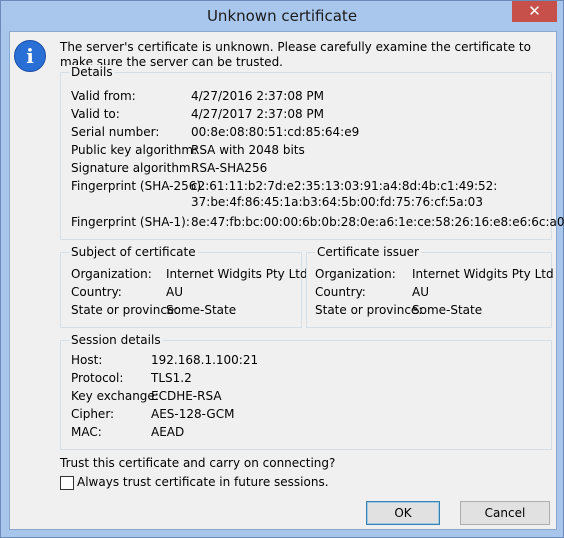  Describe the element at coordinates (420, 292) in the screenshot. I see `issuer-country-value: AU` at that location.